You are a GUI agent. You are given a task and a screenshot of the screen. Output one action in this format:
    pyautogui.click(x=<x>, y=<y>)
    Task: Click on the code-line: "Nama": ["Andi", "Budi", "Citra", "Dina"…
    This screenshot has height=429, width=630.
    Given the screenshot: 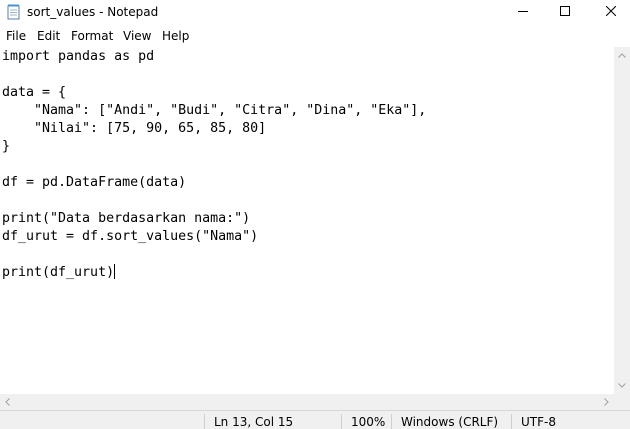 What is the action you would take?
    pyautogui.click(x=214, y=110)
    